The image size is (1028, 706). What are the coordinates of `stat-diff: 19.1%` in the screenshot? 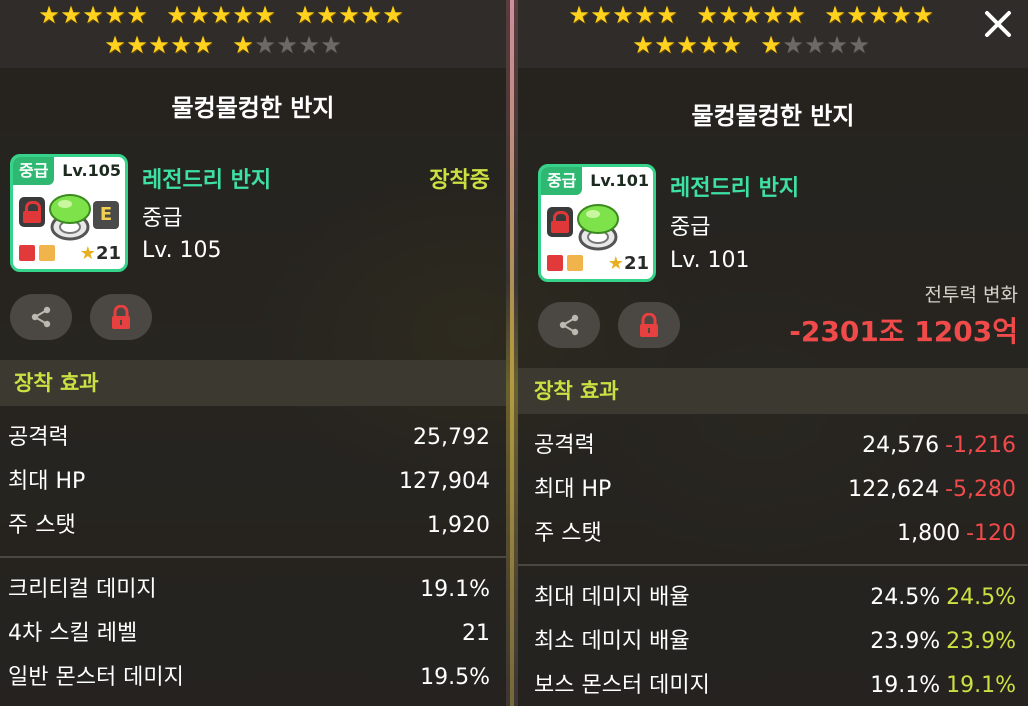 It's located at (981, 685).